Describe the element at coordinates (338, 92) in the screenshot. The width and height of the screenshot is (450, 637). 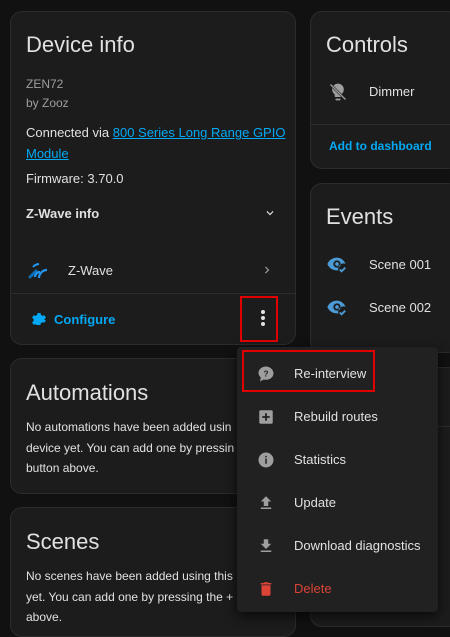
I see `lightbulb-off-icon` at that location.